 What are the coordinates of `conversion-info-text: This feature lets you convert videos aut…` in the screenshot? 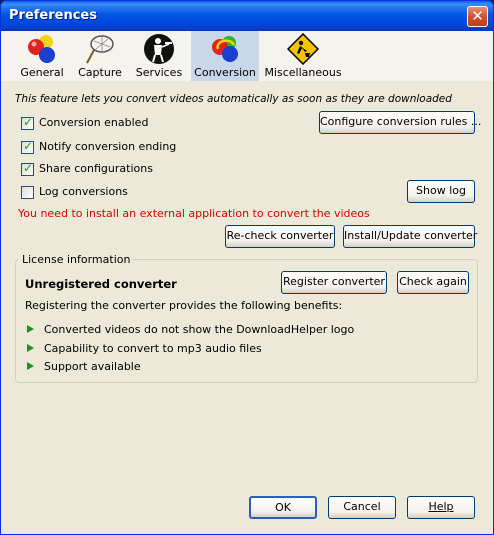 It's located at (233, 99).